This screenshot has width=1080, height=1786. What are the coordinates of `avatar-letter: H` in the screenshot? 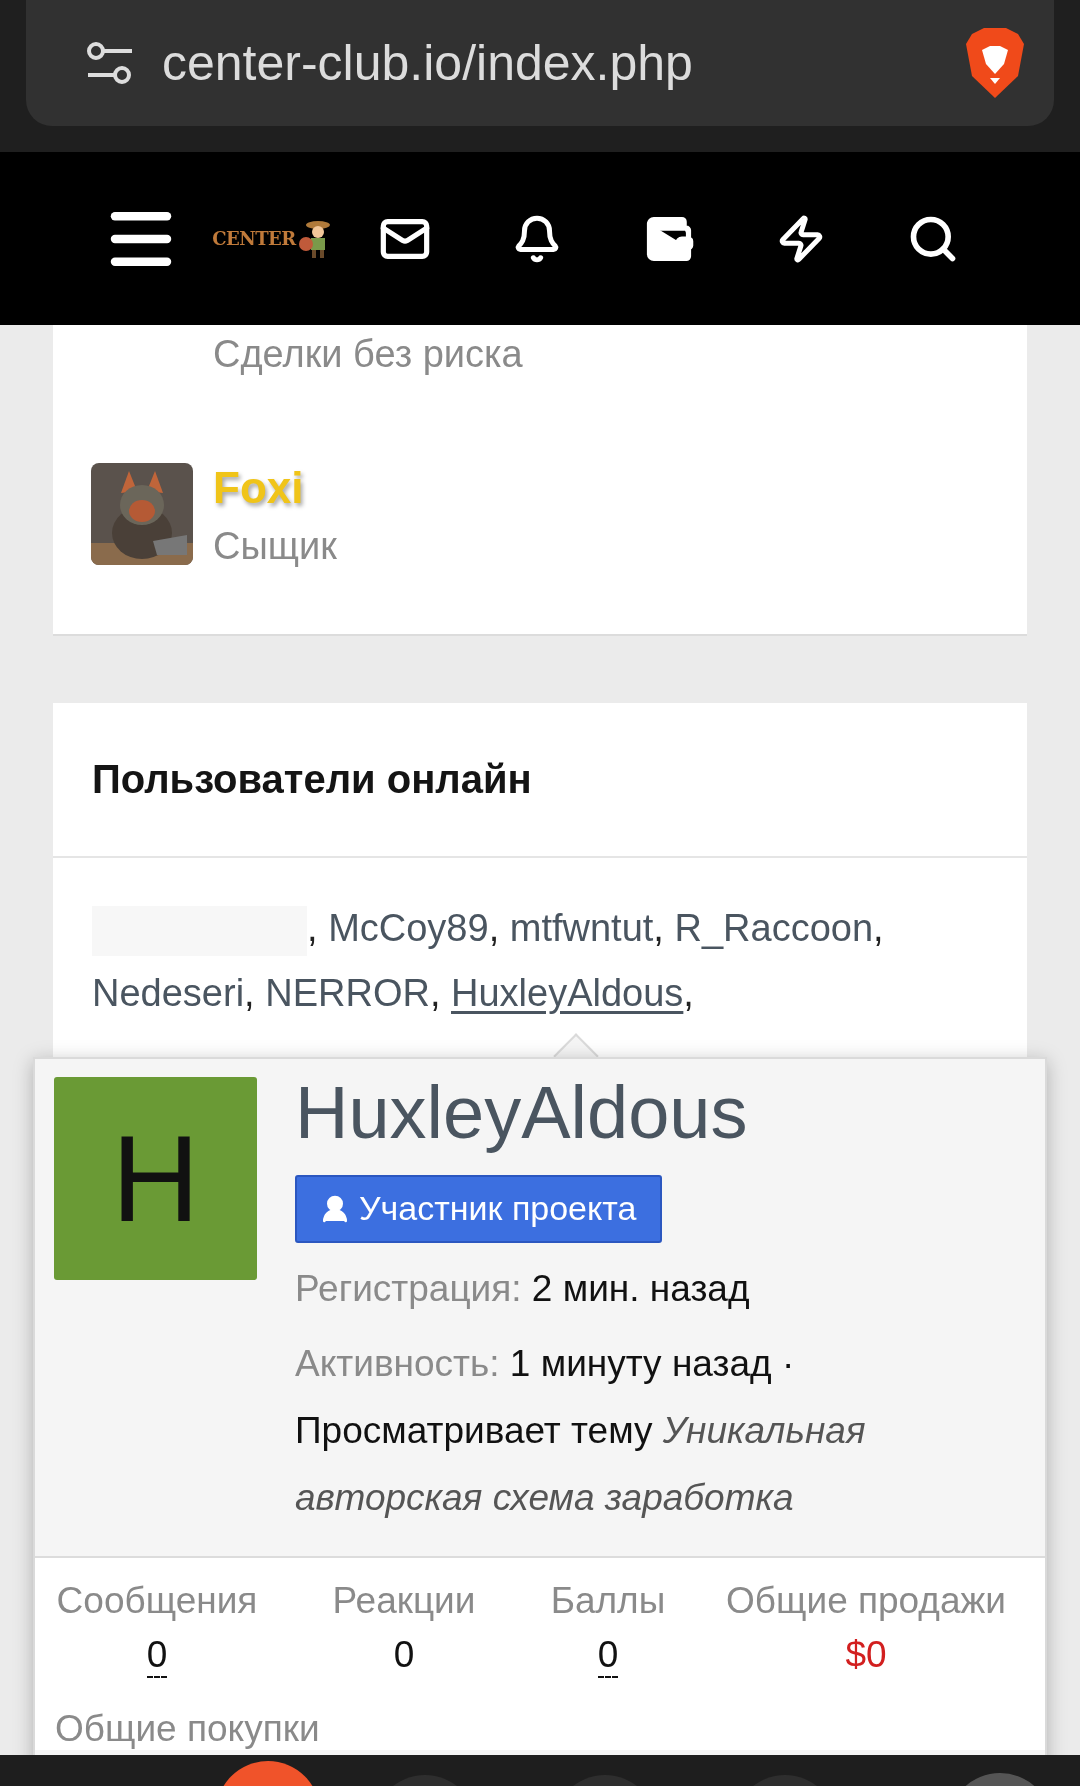 It's located at (155, 1178).